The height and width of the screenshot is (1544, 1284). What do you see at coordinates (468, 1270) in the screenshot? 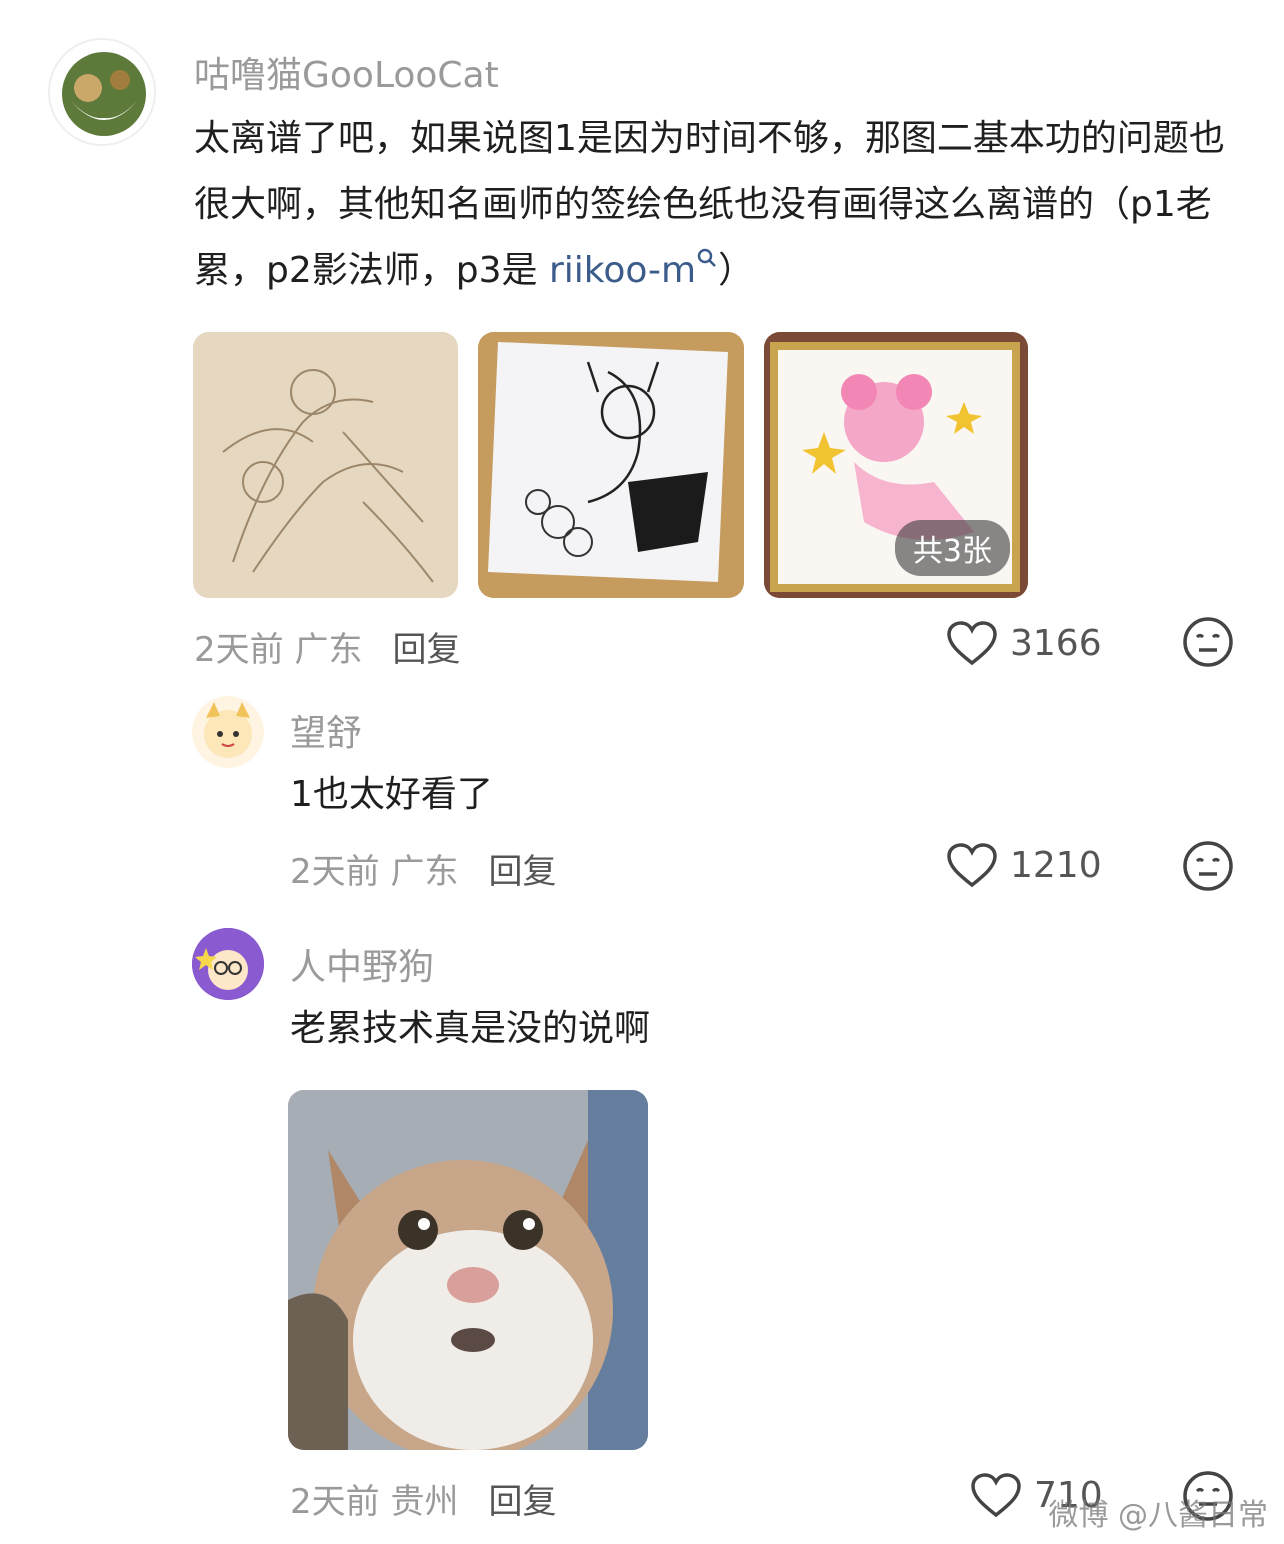
I see `comment-image-cat` at bounding box center [468, 1270].